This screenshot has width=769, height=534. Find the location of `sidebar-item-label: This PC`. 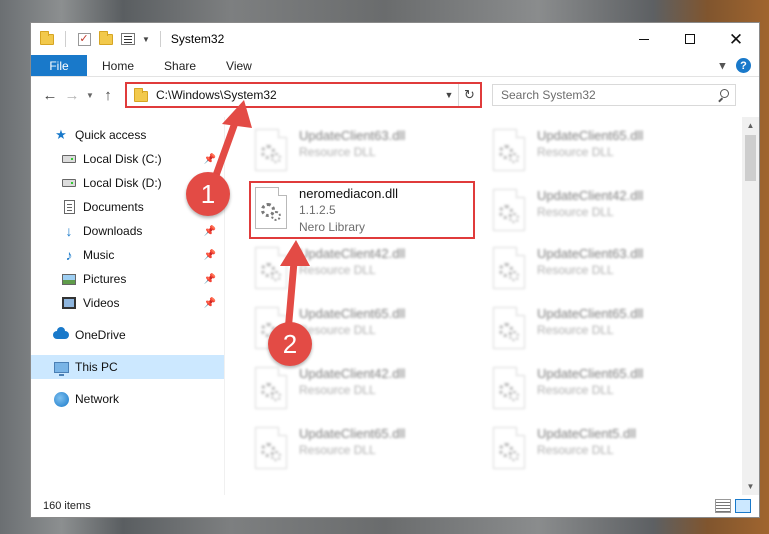

sidebar-item-label: This PC is located at coordinates (96, 367).